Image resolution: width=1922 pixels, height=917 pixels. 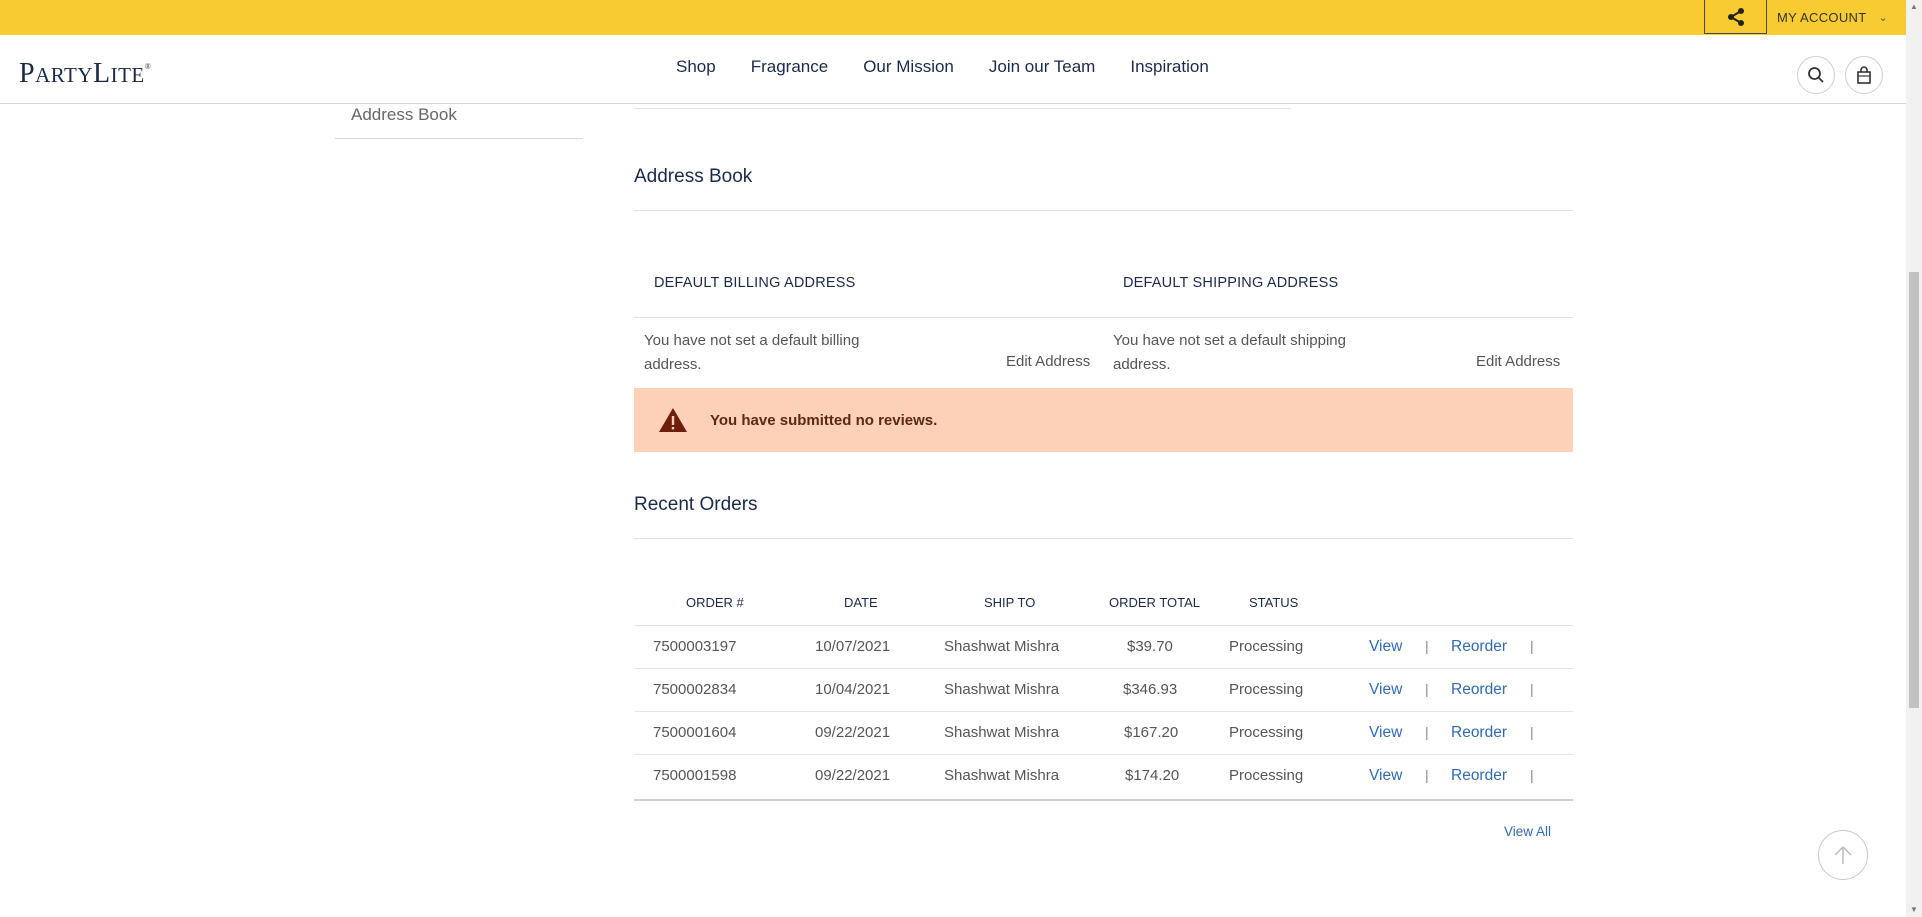 What do you see at coordinates (696, 67) in the screenshot?
I see `nav-item-shop: Shop` at bounding box center [696, 67].